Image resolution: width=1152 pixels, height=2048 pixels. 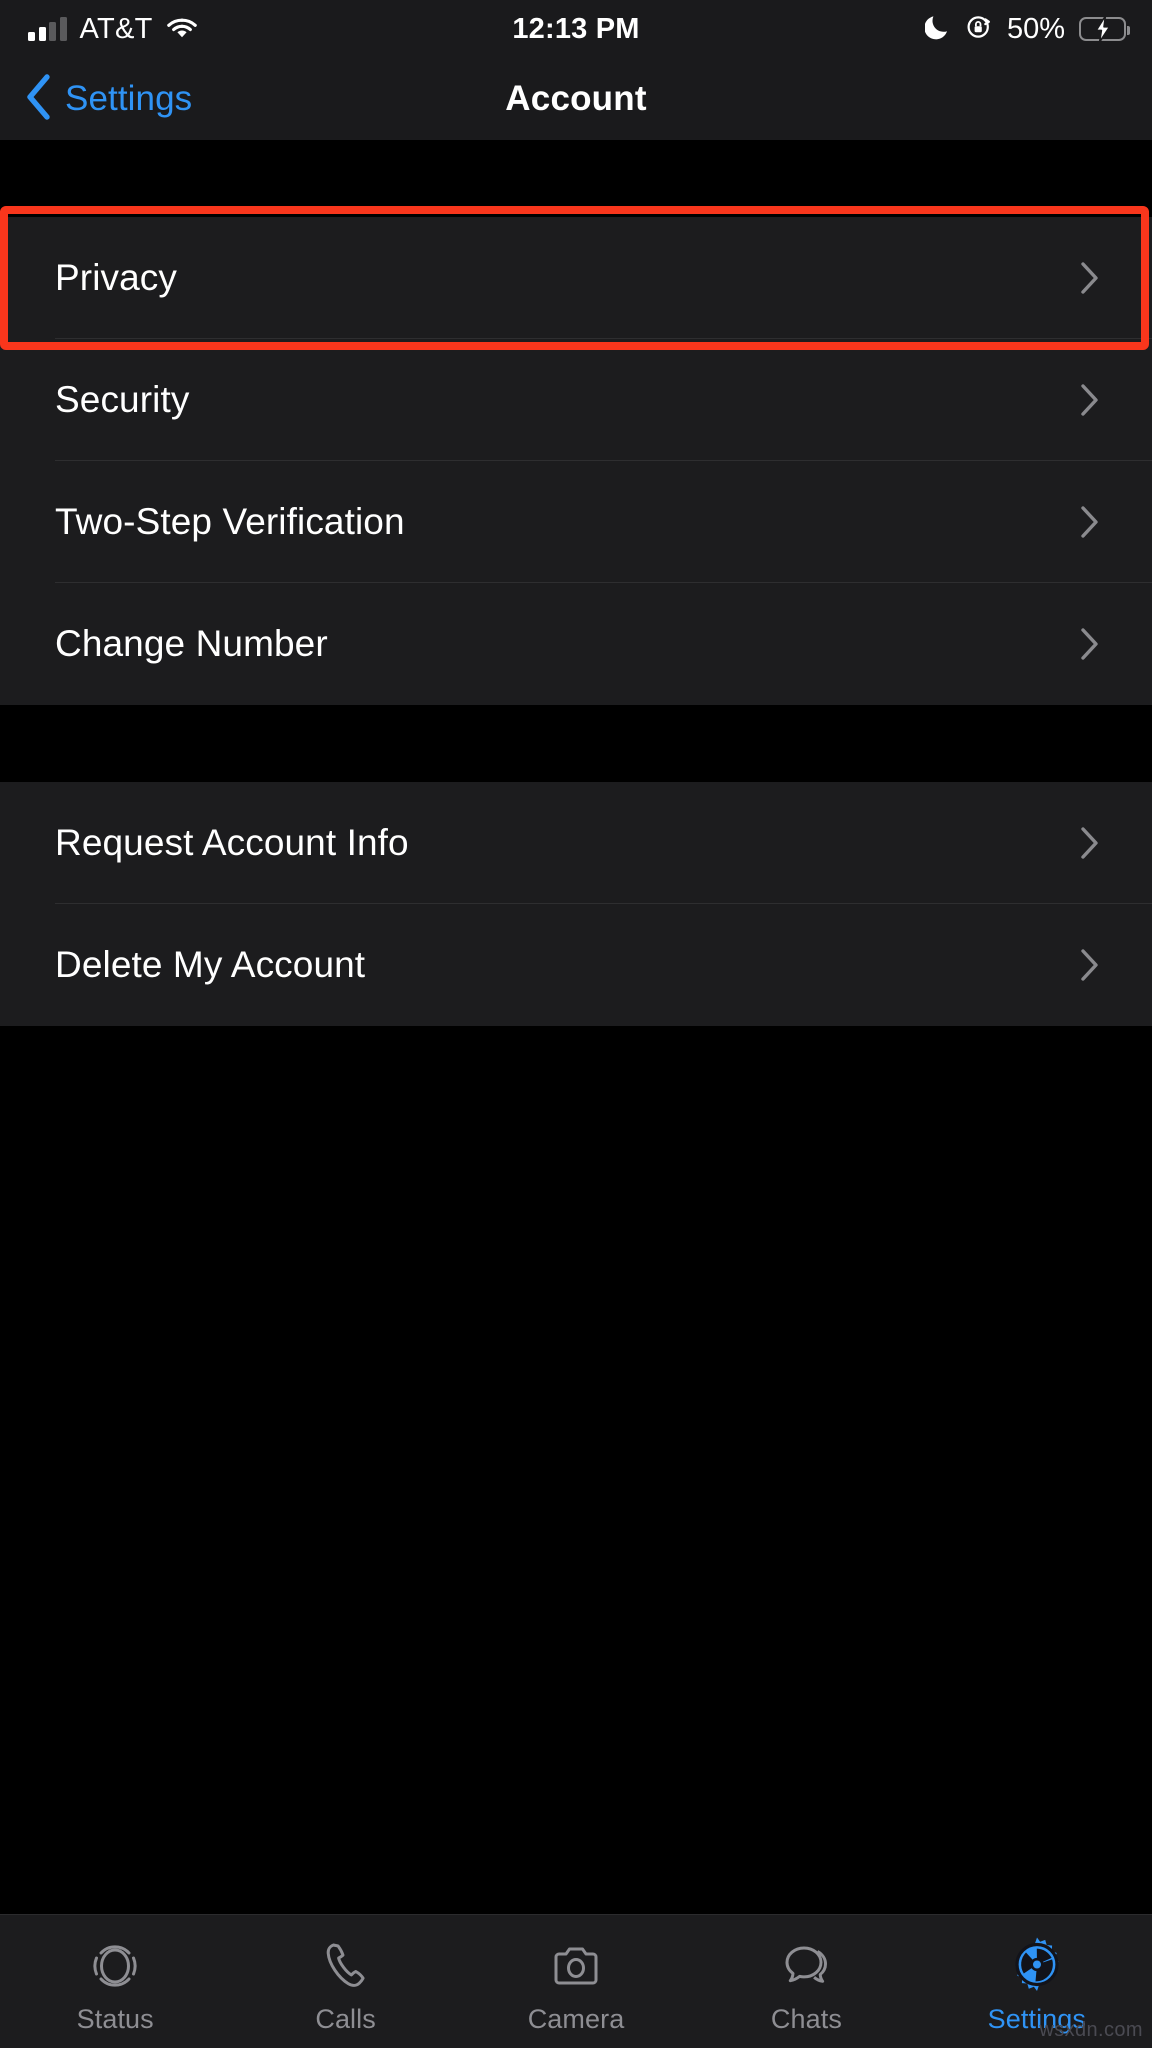 What do you see at coordinates (937, 29) in the screenshot?
I see `moon-do-not-disturb-icon` at bounding box center [937, 29].